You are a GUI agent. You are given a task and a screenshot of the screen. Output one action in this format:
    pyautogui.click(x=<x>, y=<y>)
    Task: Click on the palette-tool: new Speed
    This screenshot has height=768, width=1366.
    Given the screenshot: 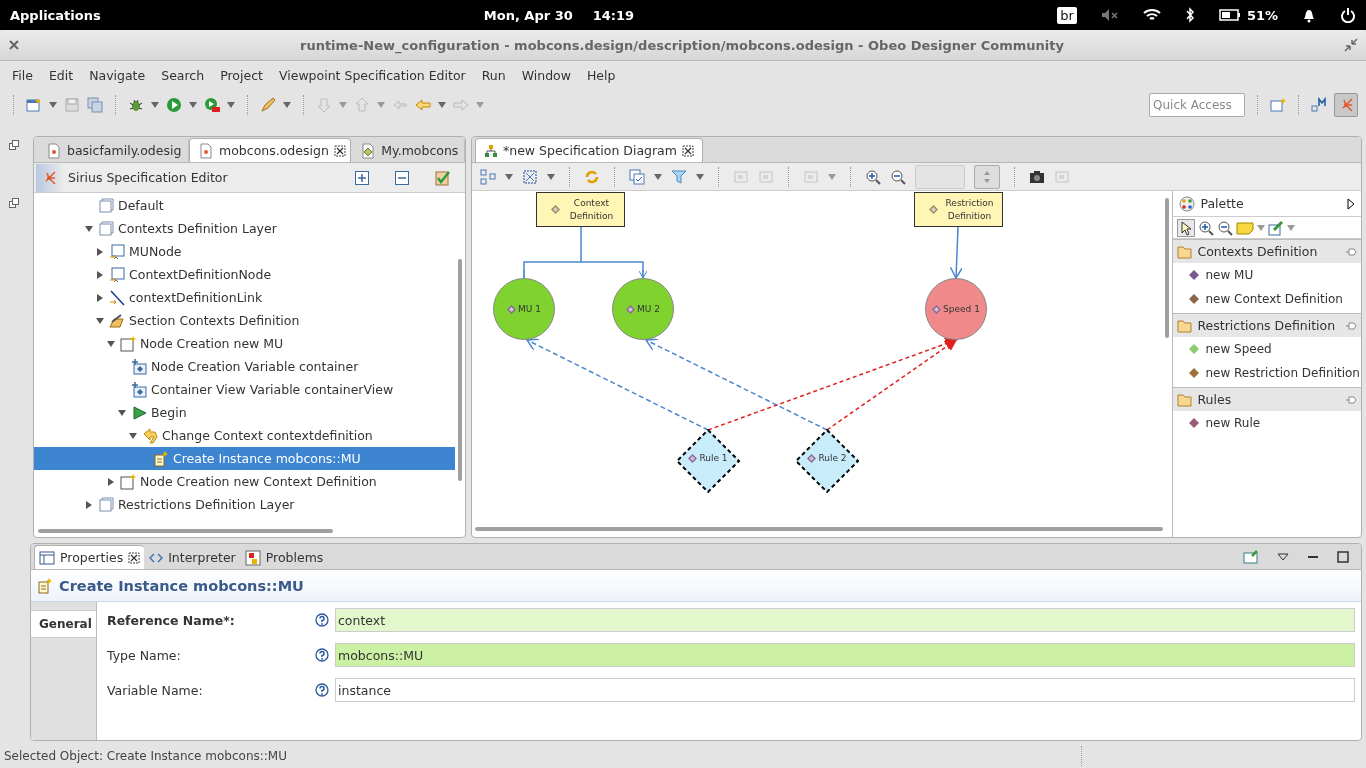 What is the action you would take?
    pyautogui.click(x=1238, y=349)
    